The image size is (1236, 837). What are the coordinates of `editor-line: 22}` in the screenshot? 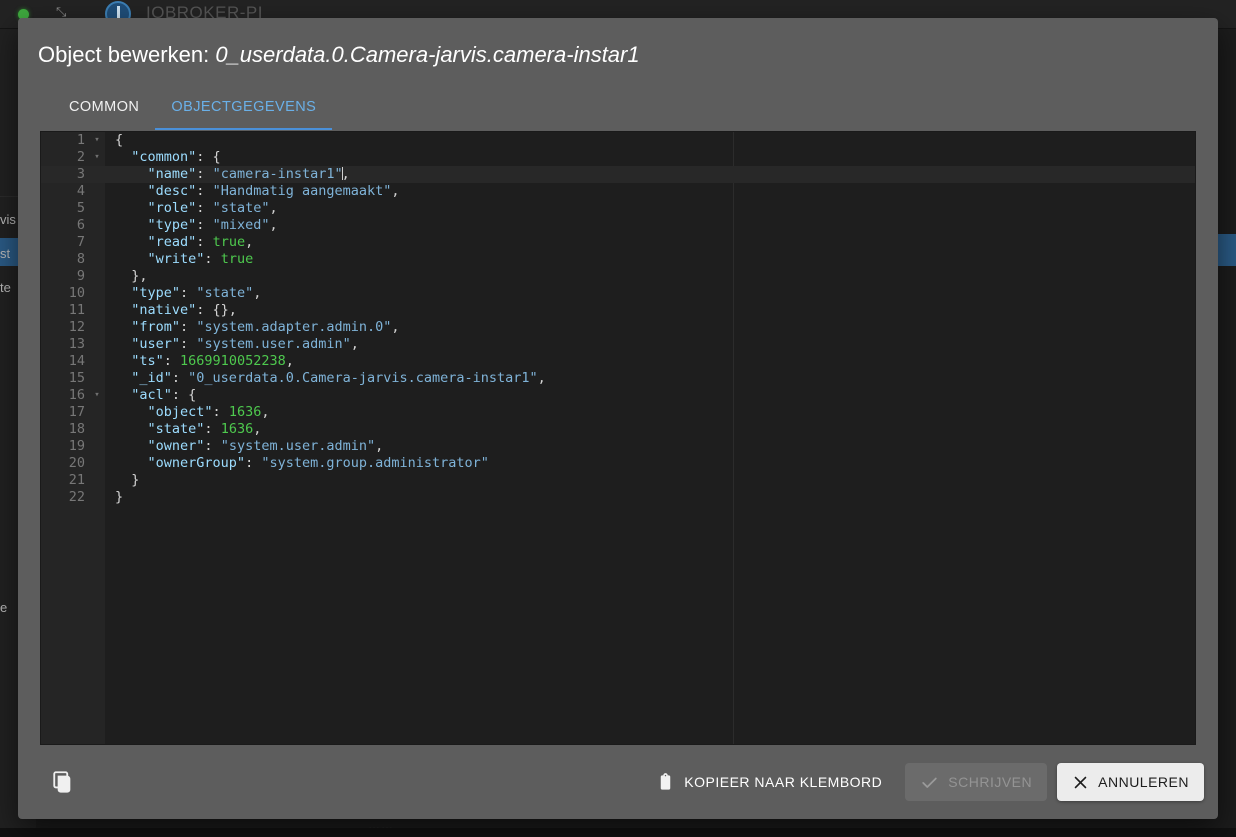 It's located at (618, 497).